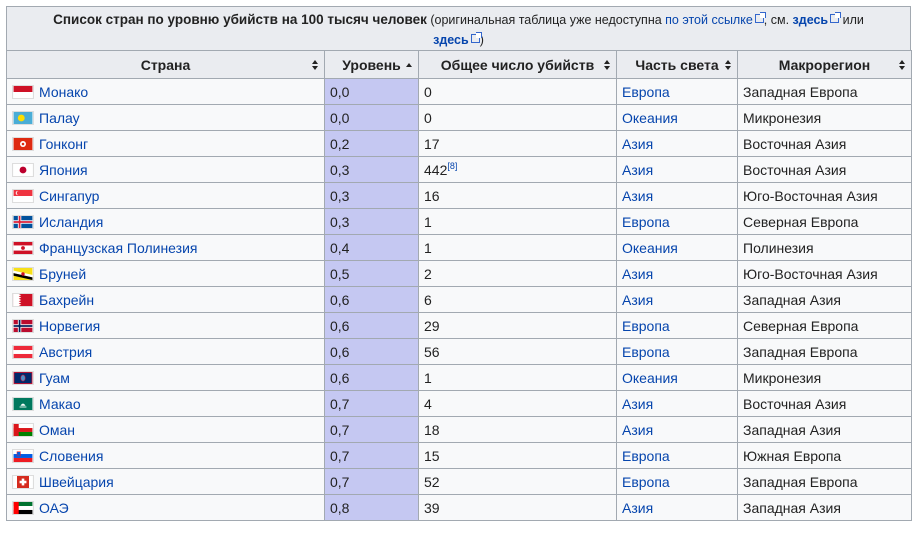 Image resolution: width=916 pixels, height=544 pixels. I want to click on column-header-rate: Уровень, so click(371, 64).